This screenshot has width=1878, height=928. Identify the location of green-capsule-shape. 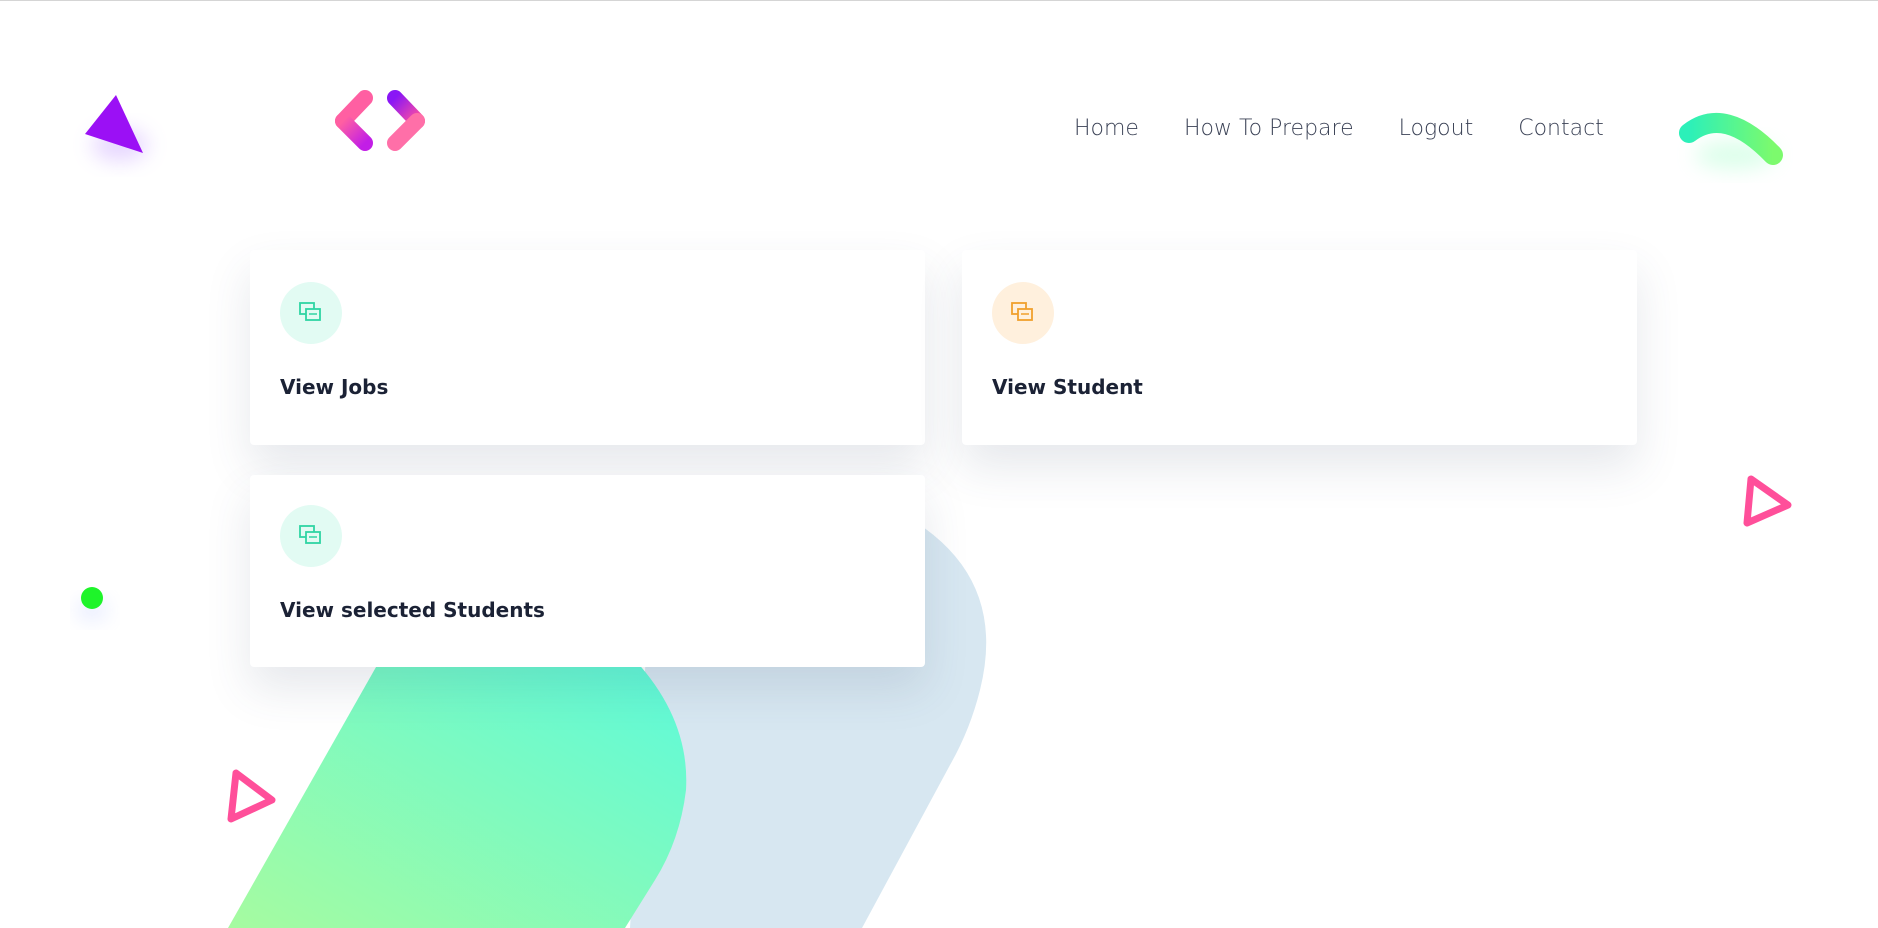
(457, 794).